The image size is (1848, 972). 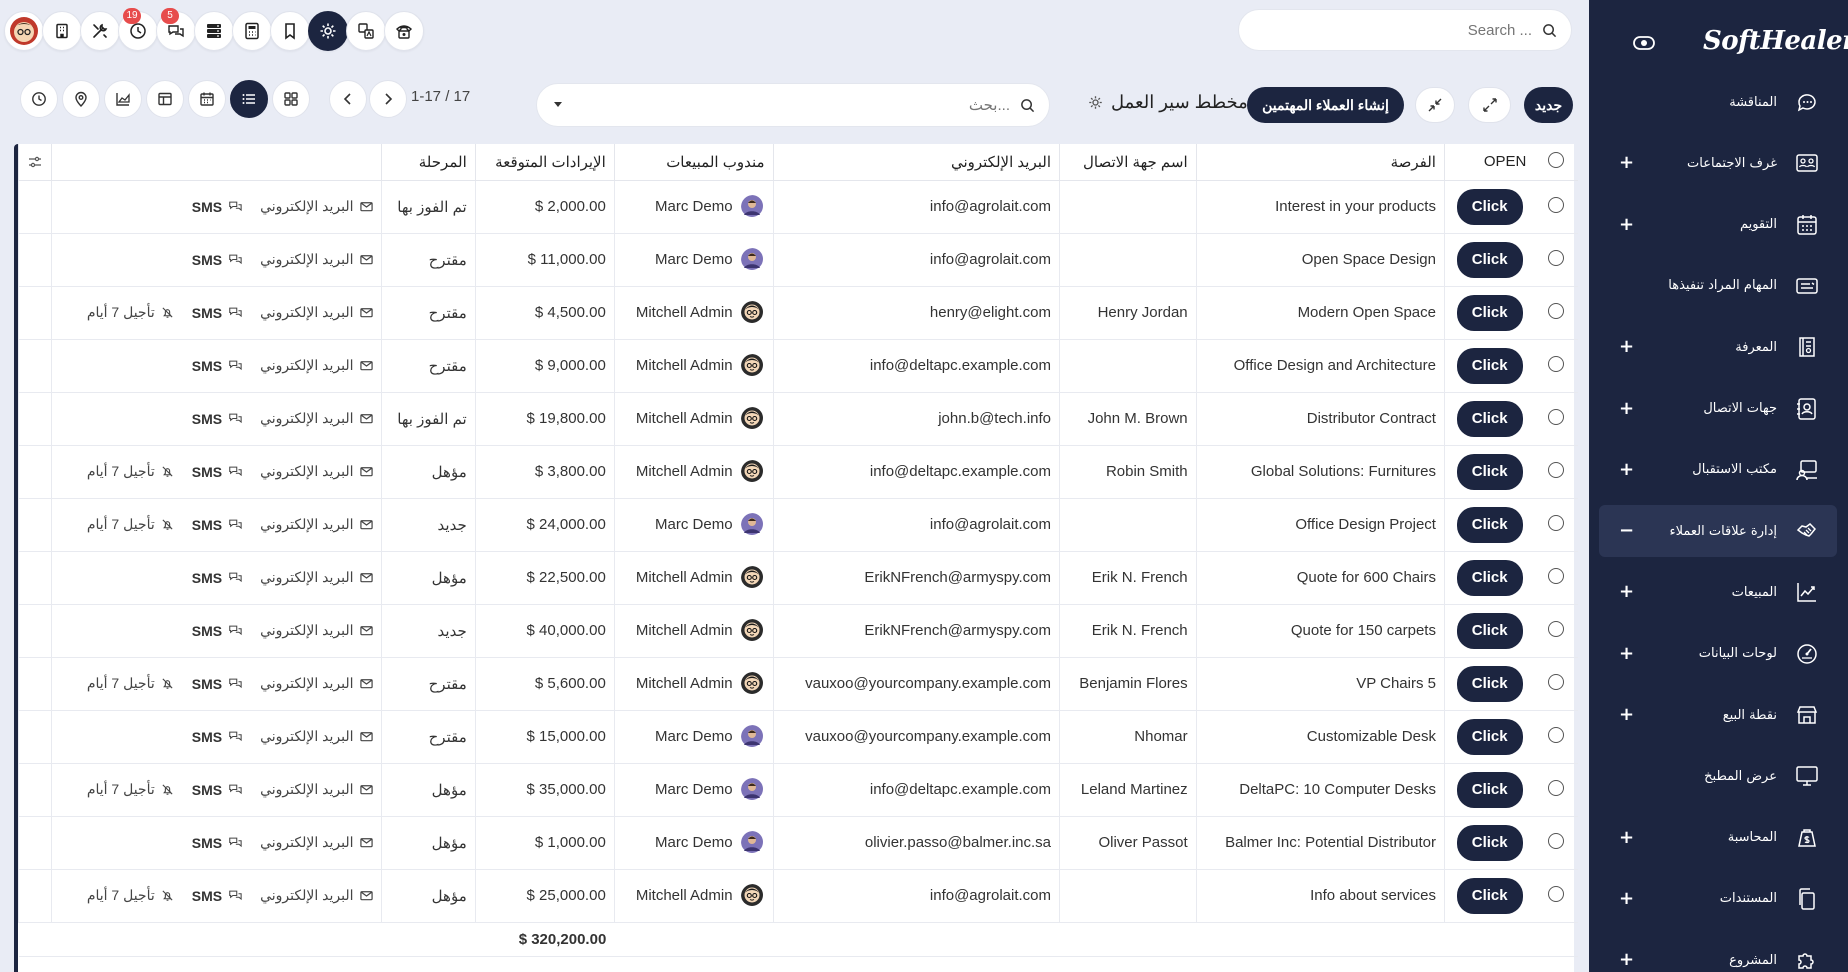 I want to click on list-search-input, so click(x=792, y=105).